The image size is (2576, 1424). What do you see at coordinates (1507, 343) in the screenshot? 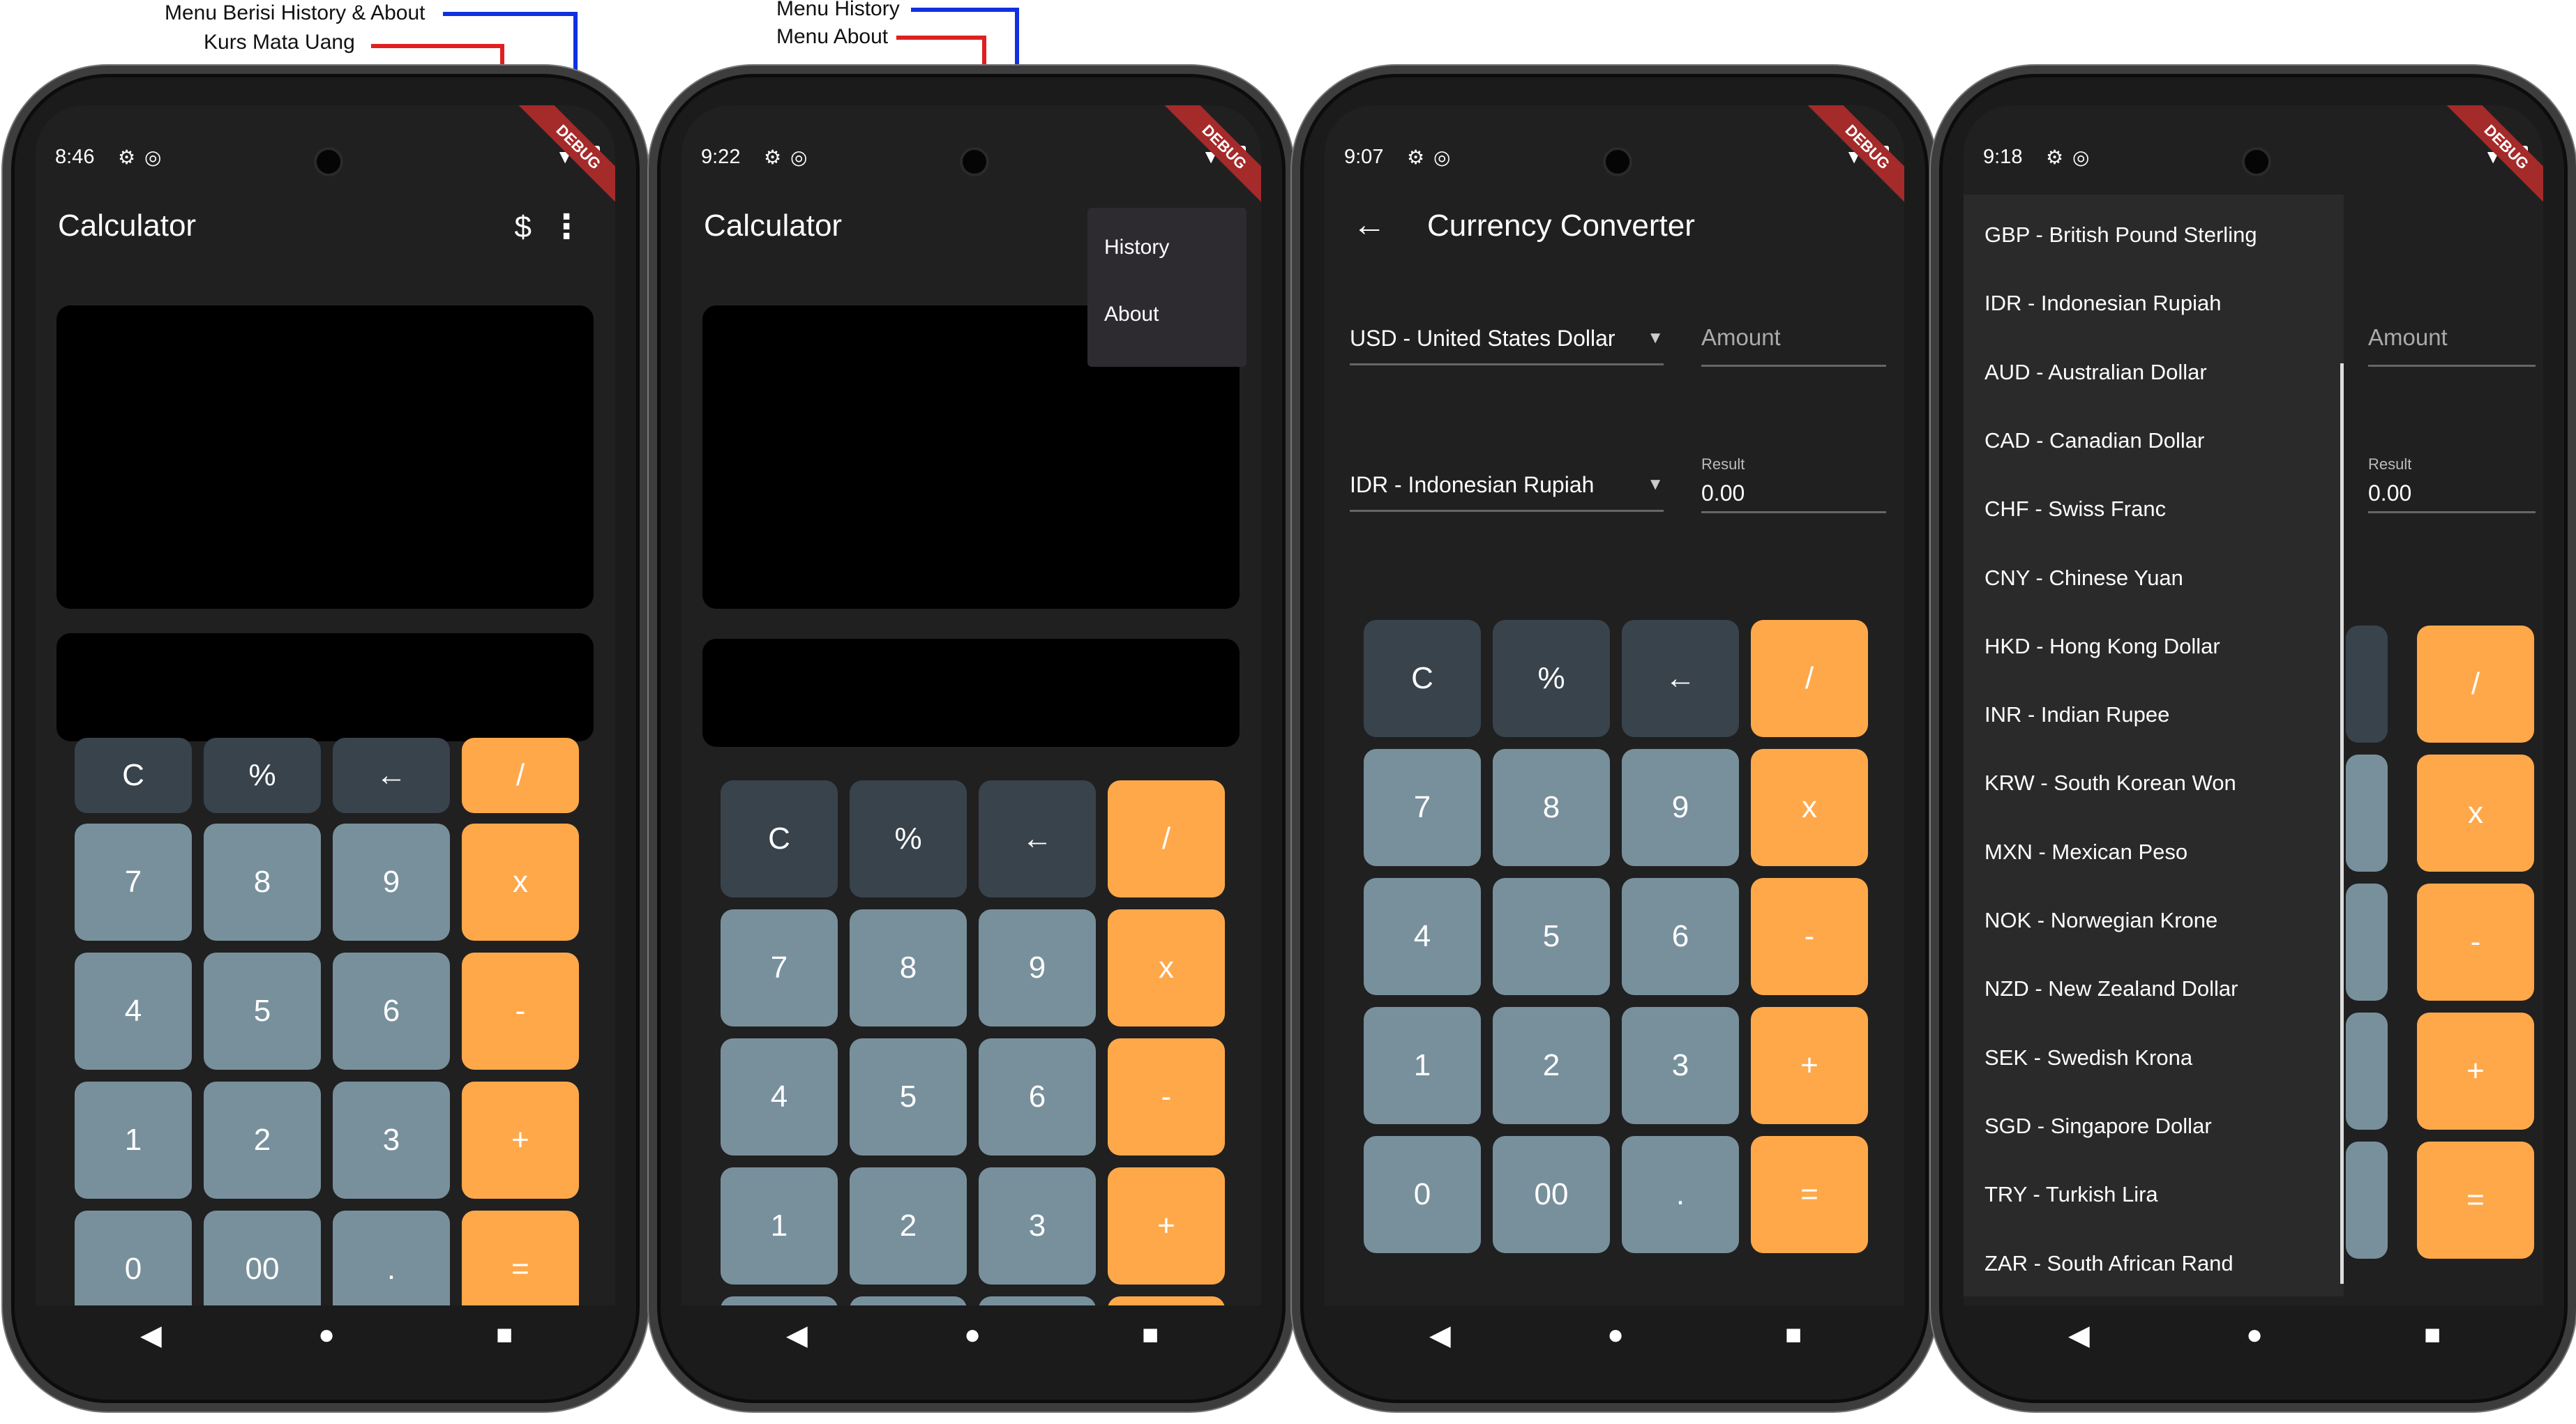
I see `from-currency-dropdown: USD - United States Dollar ▼` at bounding box center [1507, 343].